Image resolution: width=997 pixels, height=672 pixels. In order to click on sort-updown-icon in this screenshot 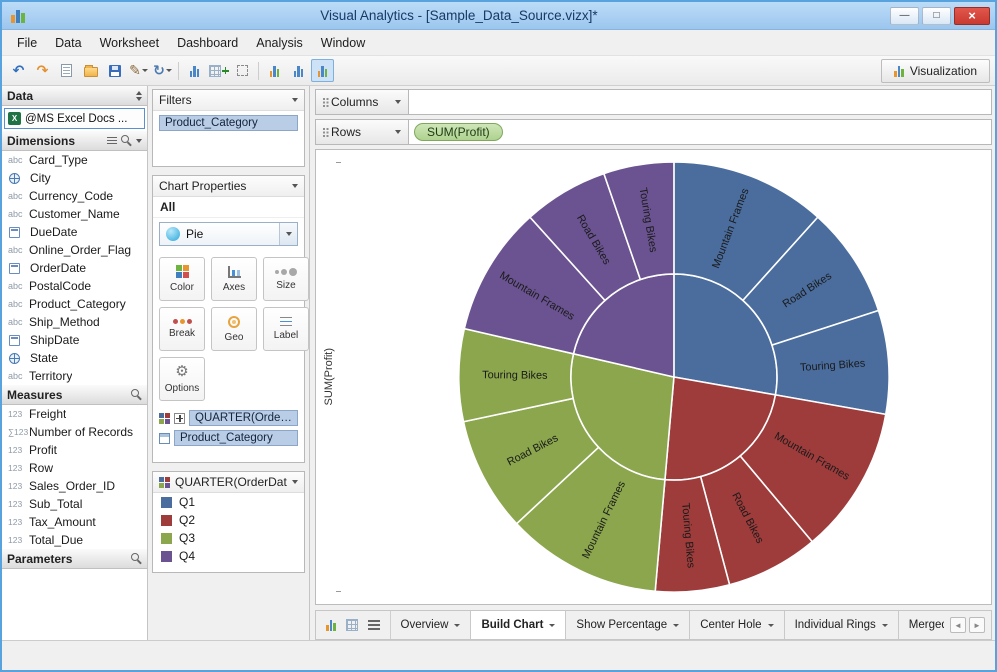, I will do `click(139, 96)`.